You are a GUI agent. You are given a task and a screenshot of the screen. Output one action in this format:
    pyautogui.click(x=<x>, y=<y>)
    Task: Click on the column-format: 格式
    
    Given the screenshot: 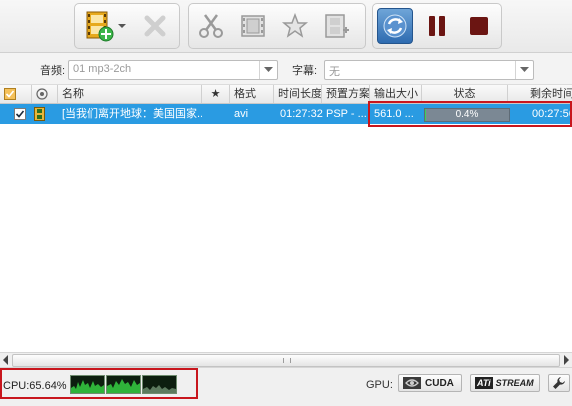 What is the action you would take?
    pyautogui.click(x=252, y=94)
    